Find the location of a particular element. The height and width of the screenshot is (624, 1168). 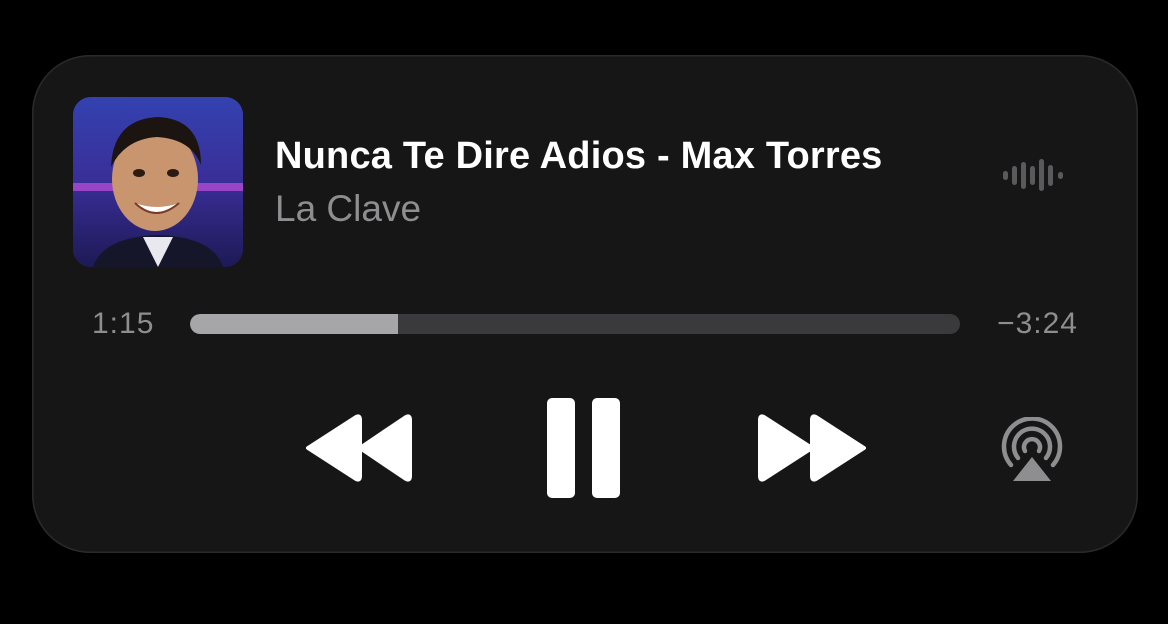

audio-waveform-icon is located at coordinates (1033, 175).